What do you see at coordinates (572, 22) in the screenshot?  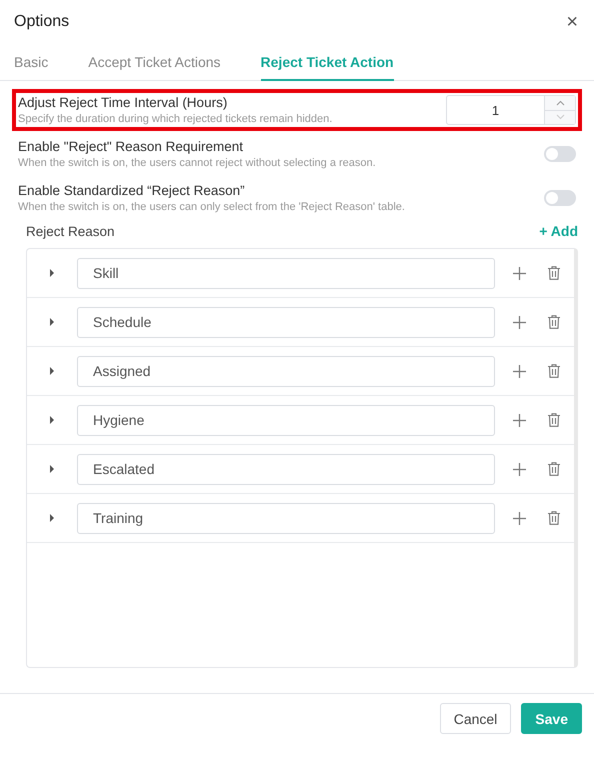 I see `close-button: ×` at bounding box center [572, 22].